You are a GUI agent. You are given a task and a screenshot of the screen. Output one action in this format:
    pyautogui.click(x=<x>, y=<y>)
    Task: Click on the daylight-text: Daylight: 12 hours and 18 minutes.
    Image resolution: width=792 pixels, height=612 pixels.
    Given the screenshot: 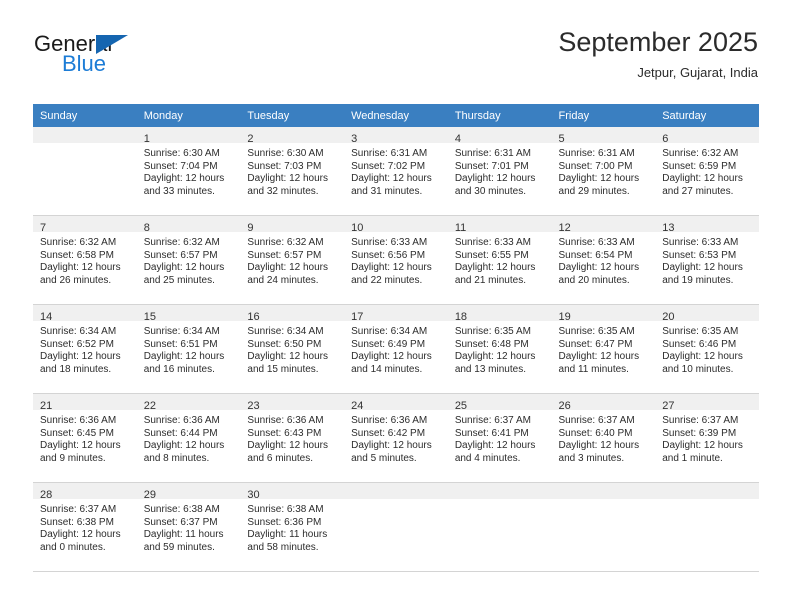 What is the action you would take?
    pyautogui.click(x=80, y=363)
    